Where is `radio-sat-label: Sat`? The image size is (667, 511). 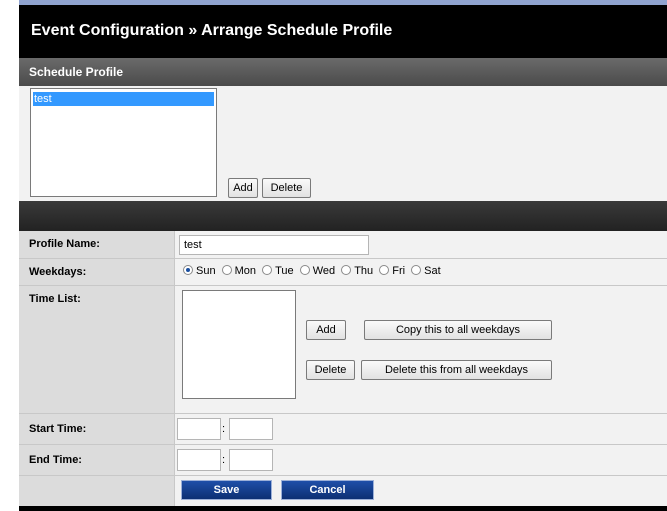
radio-sat-label: Sat is located at coordinates (432, 271).